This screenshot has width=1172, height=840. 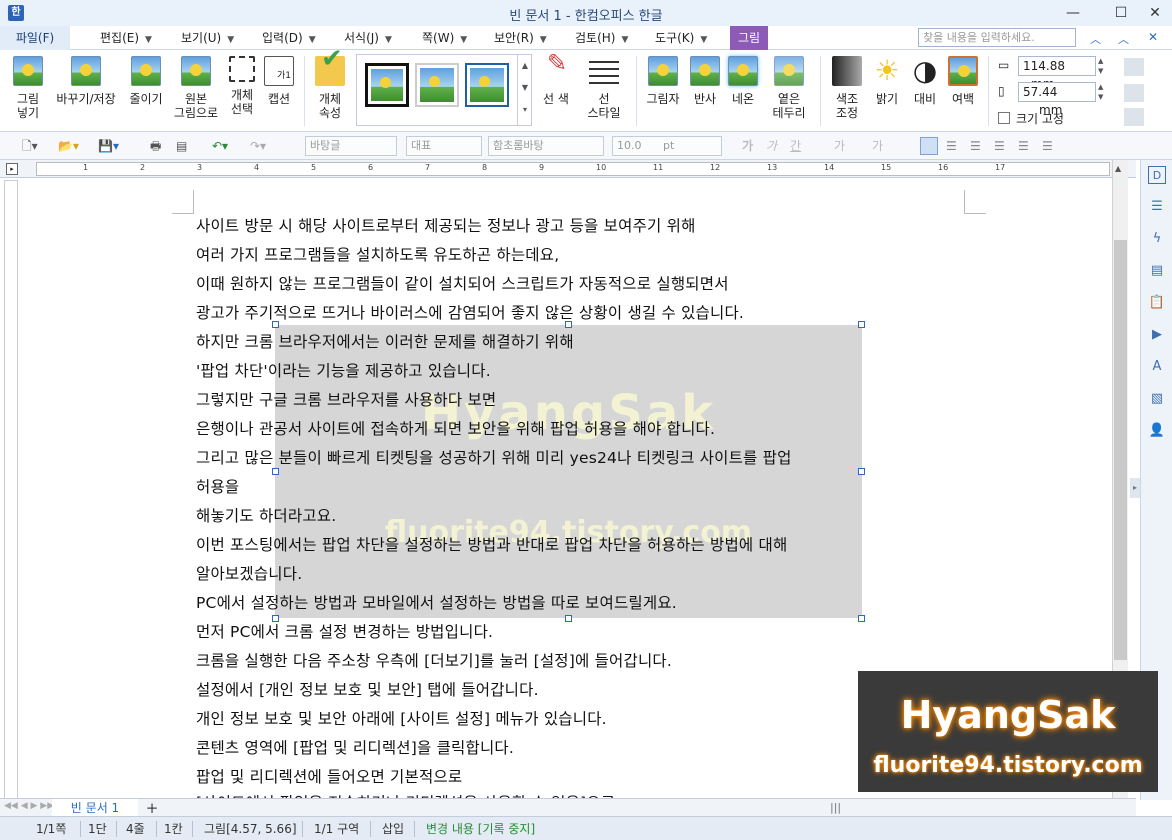 I want to click on user-icon: 👤, so click(x=1157, y=431).